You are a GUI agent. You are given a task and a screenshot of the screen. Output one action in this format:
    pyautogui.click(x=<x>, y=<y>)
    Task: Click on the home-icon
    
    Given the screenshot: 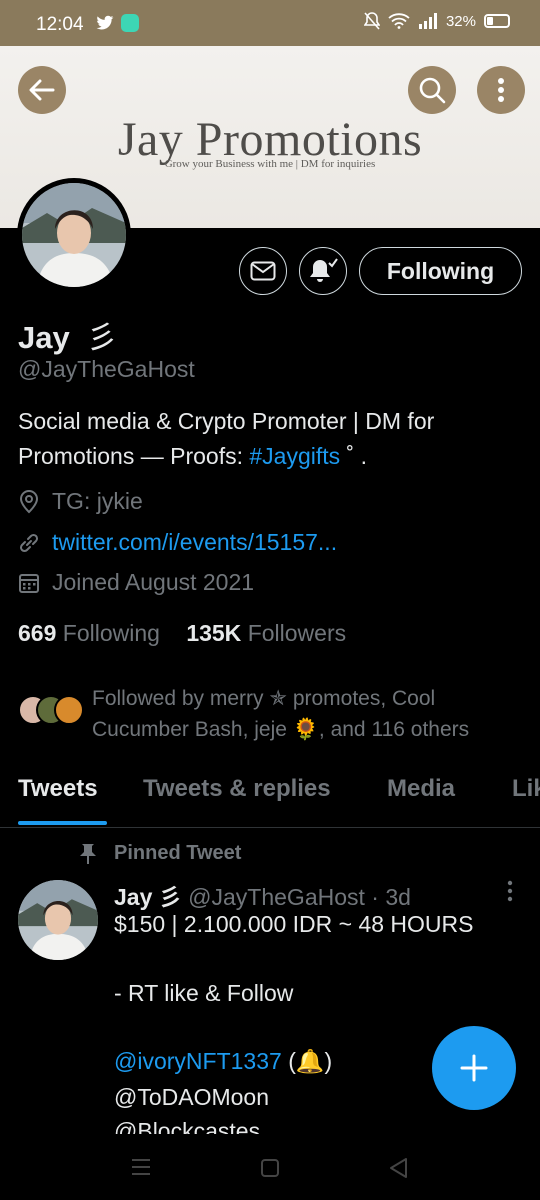 What is the action you would take?
    pyautogui.click(x=270, y=1168)
    